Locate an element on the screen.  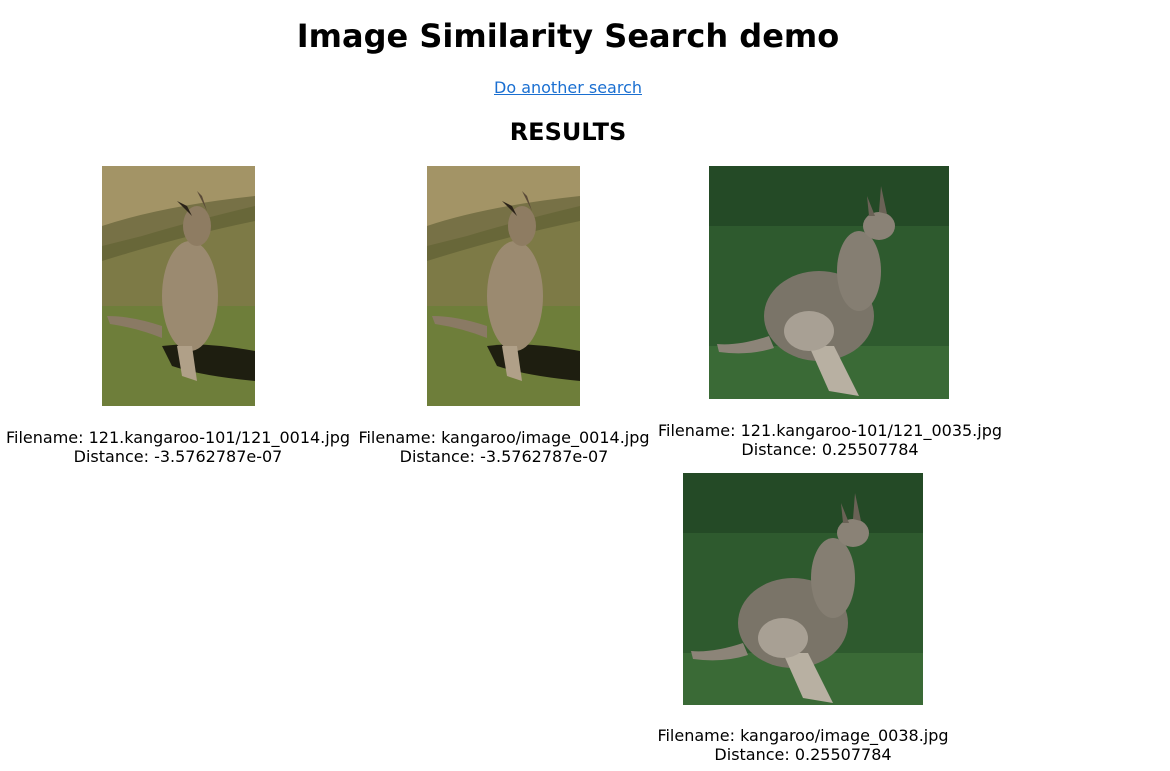
do-another-search-link: Do another search is located at coordinates (568, 87).